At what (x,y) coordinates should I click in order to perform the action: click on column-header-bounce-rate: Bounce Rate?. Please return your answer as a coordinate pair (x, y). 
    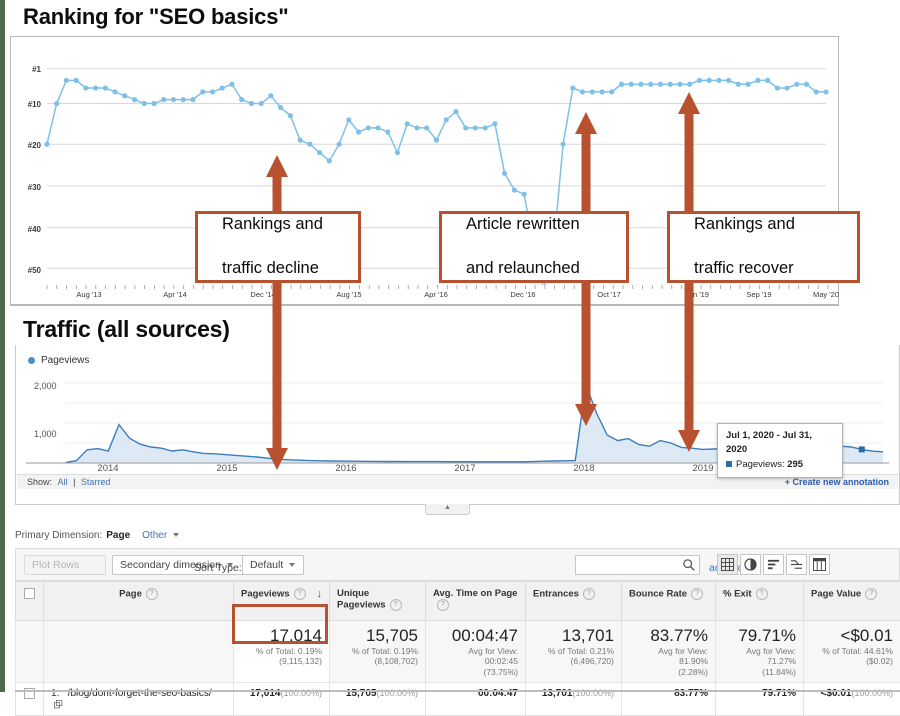
    Looking at the image, I should click on (669, 601).